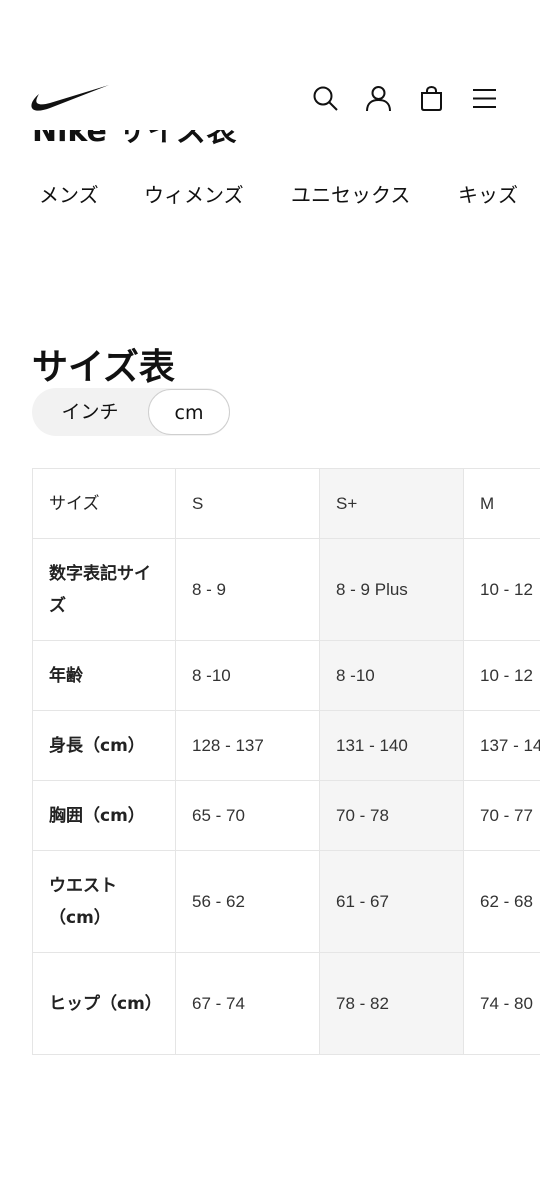  I want to click on column-header: S, so click(247, 503).